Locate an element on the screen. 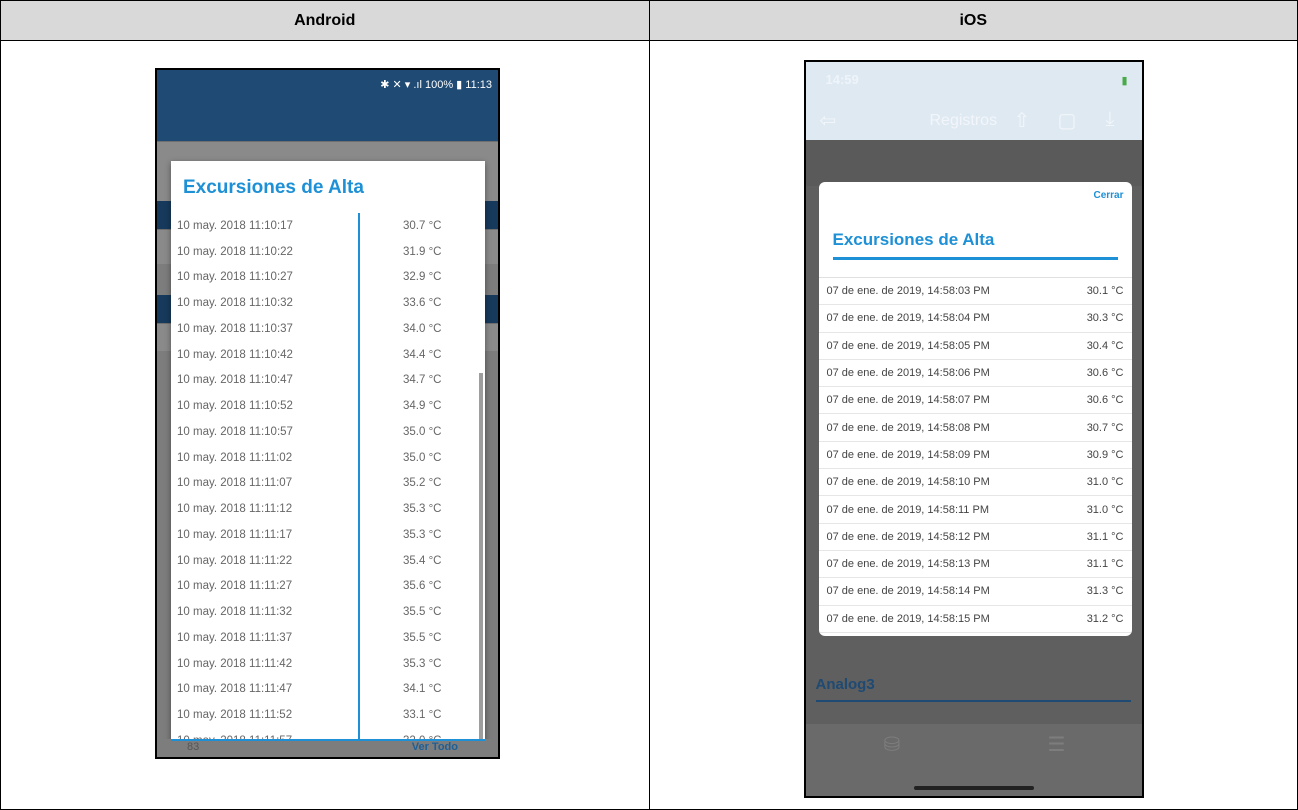 The width and height of the screenshot is (1298, 810). excursion-date: 10 may. 2018 11:11:07 is located at coordinates (235, 483).